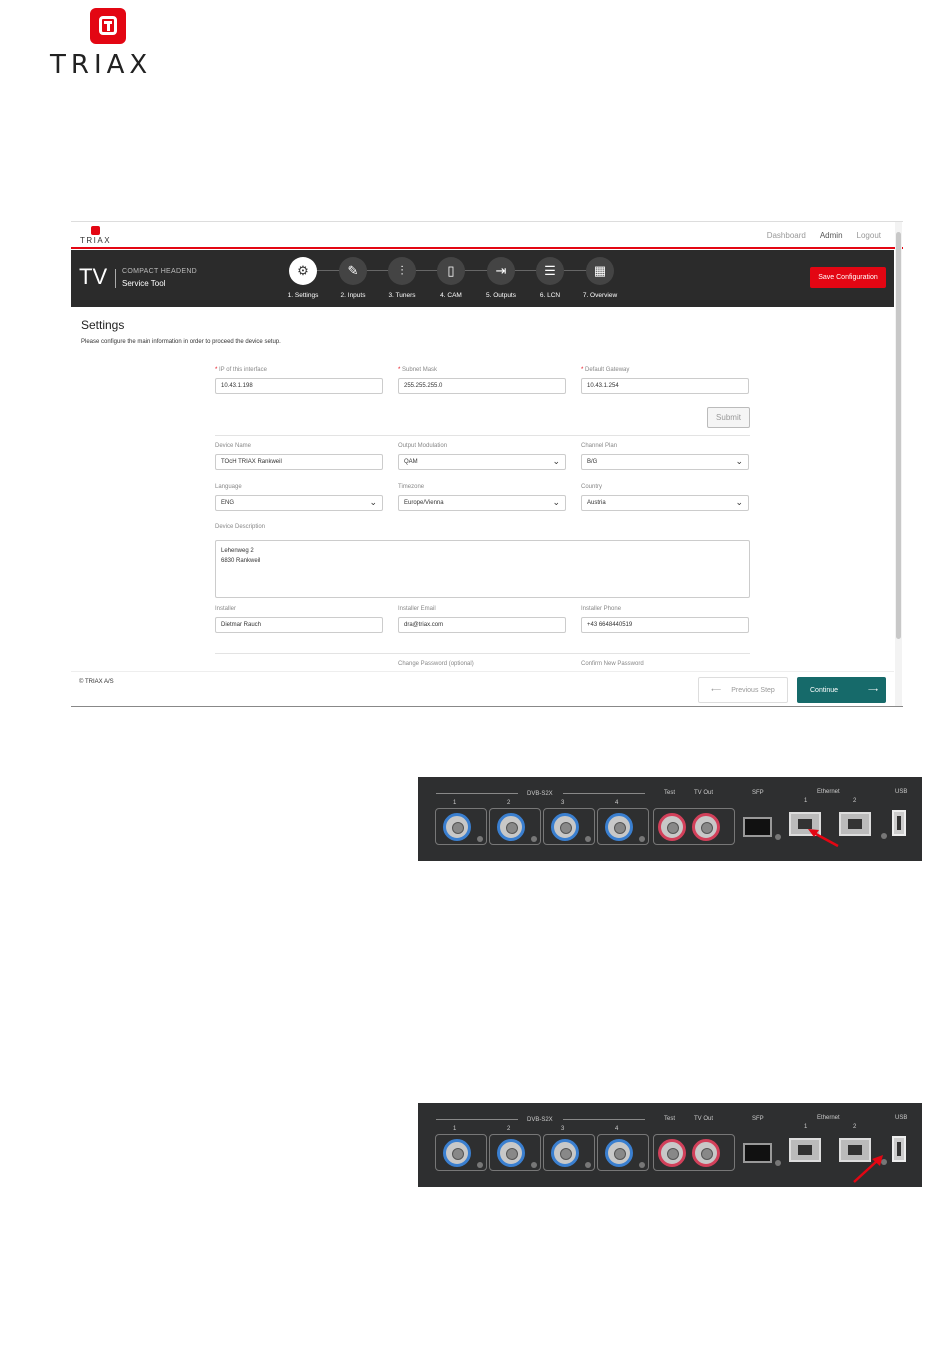  Describe the element at coordinates (898, 435) in the screenshot. I see `scrollbar-thumb` at that location.